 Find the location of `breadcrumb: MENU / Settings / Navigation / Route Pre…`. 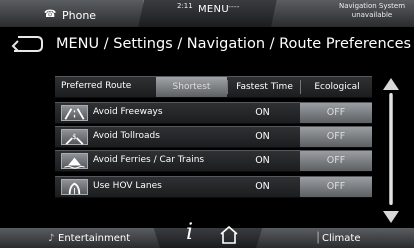

breadcrumb: MENU / Settings / Navigation / Route Pre… is located at coordinates (234, 44).